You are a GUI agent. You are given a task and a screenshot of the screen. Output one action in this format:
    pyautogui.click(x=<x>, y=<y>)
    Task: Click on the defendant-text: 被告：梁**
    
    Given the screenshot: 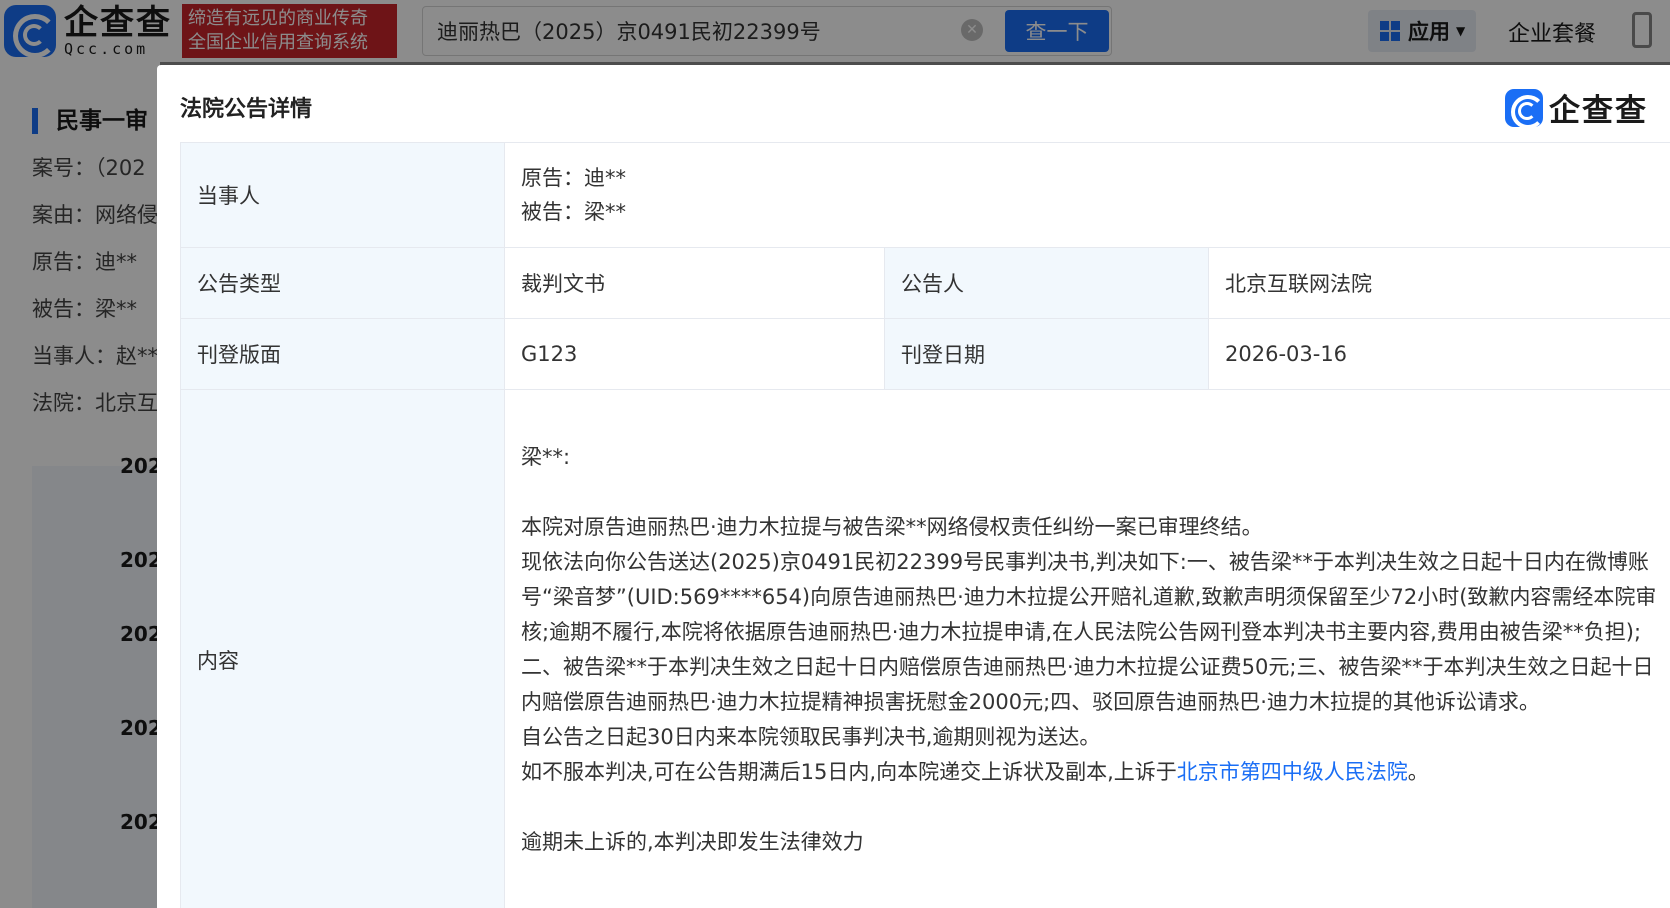 What is the action you would take?
    pyautogui.click(x=573, y=212)
    